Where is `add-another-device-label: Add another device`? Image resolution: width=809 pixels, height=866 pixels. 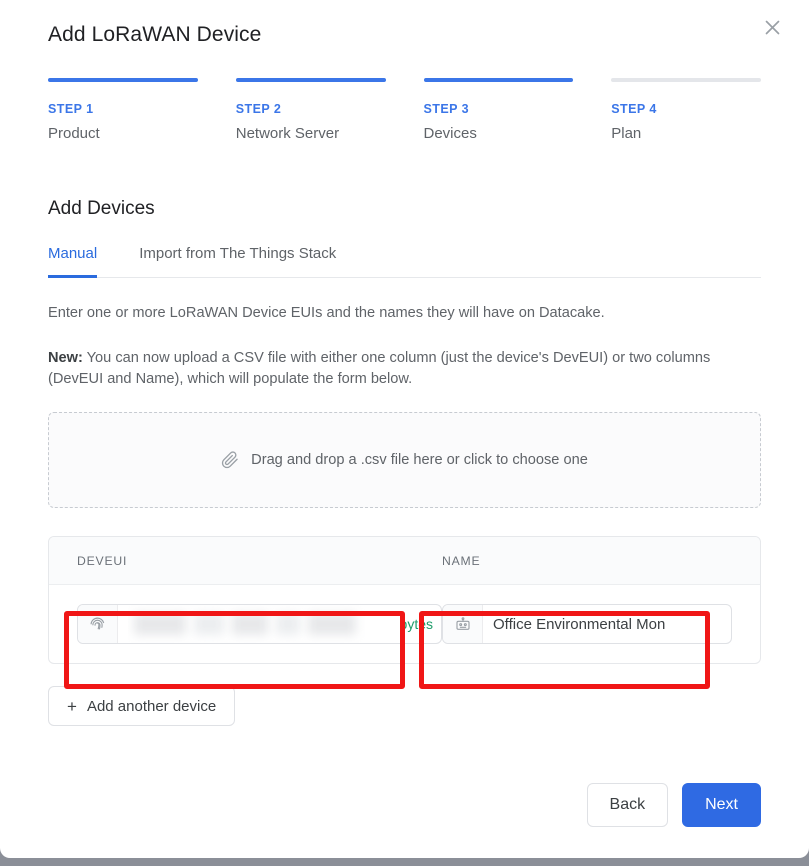
add-another-device-label: Add another device is located at coordinates (151, 706).